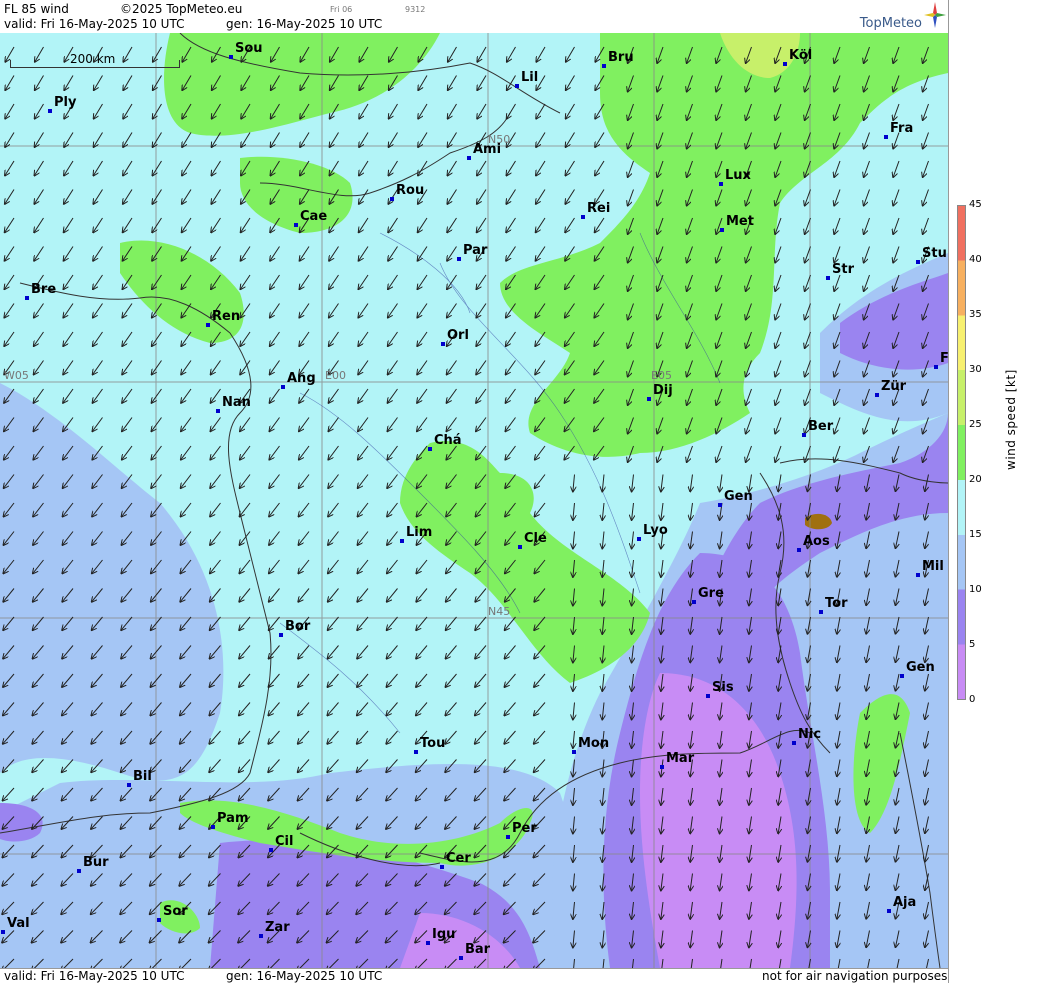 Image resolution: width=1039 pixels, height=984 pixels. Describe the element at coordinates (62, 104) in the screenshot. I see `city-ply: Ply` at that location.